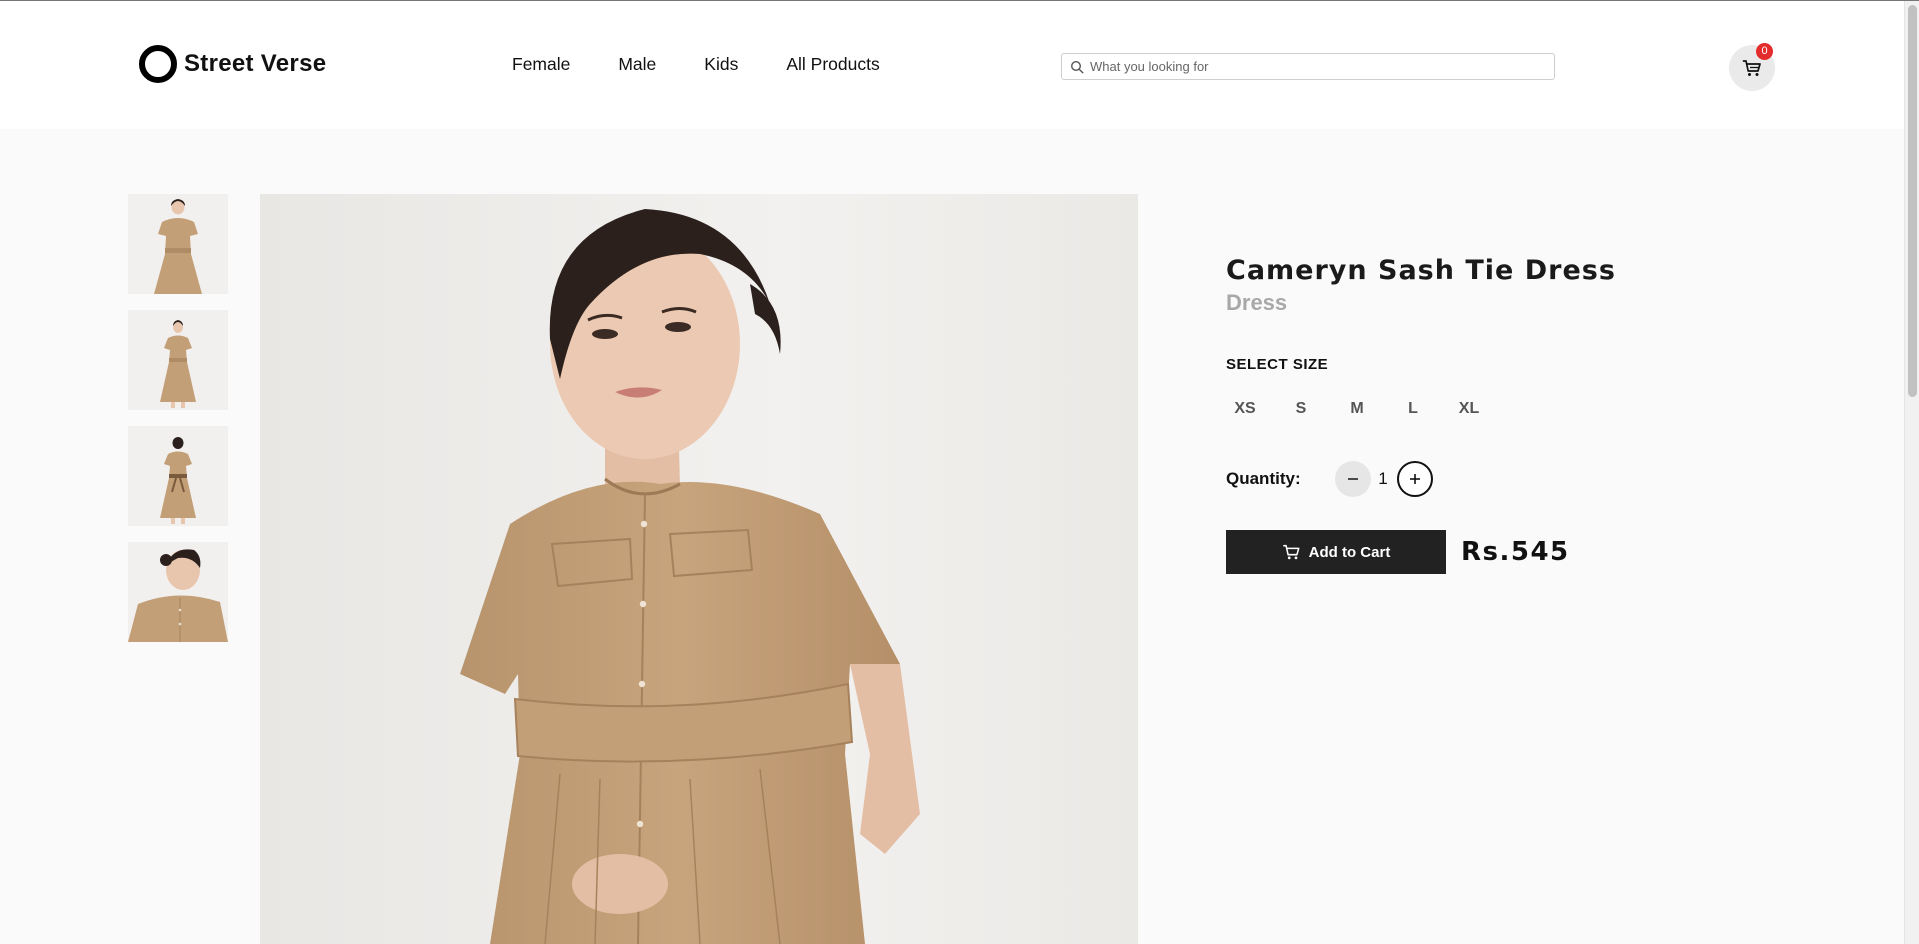 Image resolution: width=1919 pixels, height=944 pixels. I want to click on size-option-l: L, so click(1413, 409).